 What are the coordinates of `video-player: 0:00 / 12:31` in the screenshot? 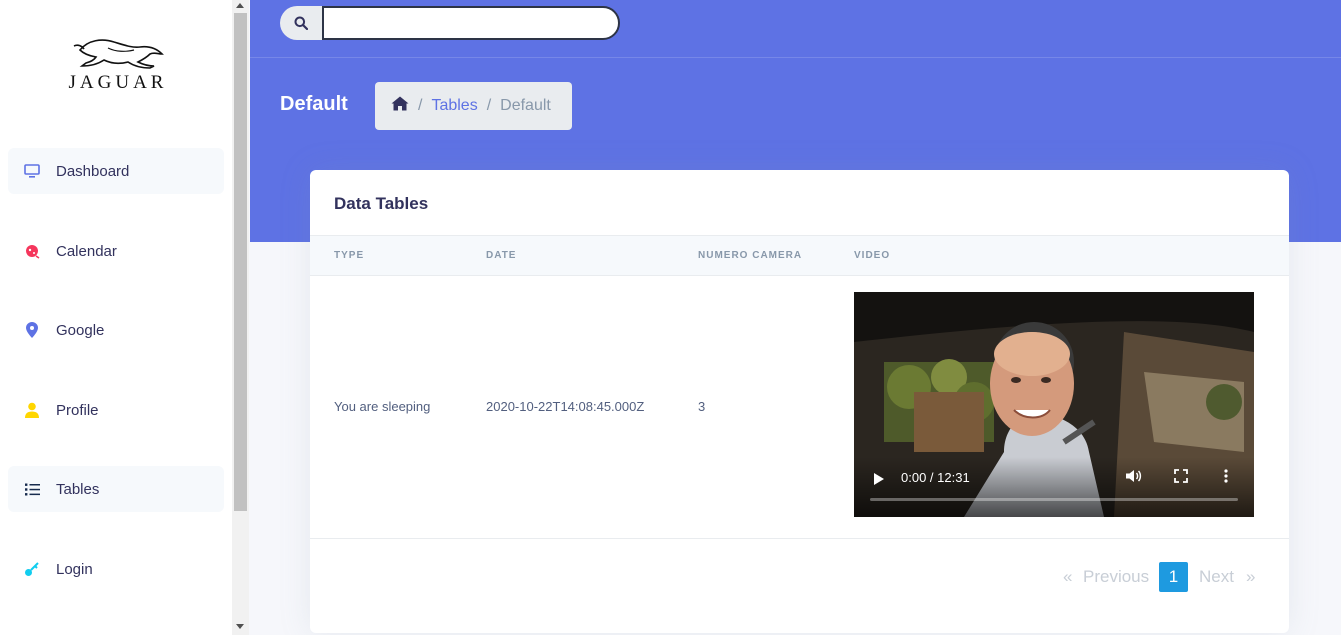 It's located at (1054, 404).